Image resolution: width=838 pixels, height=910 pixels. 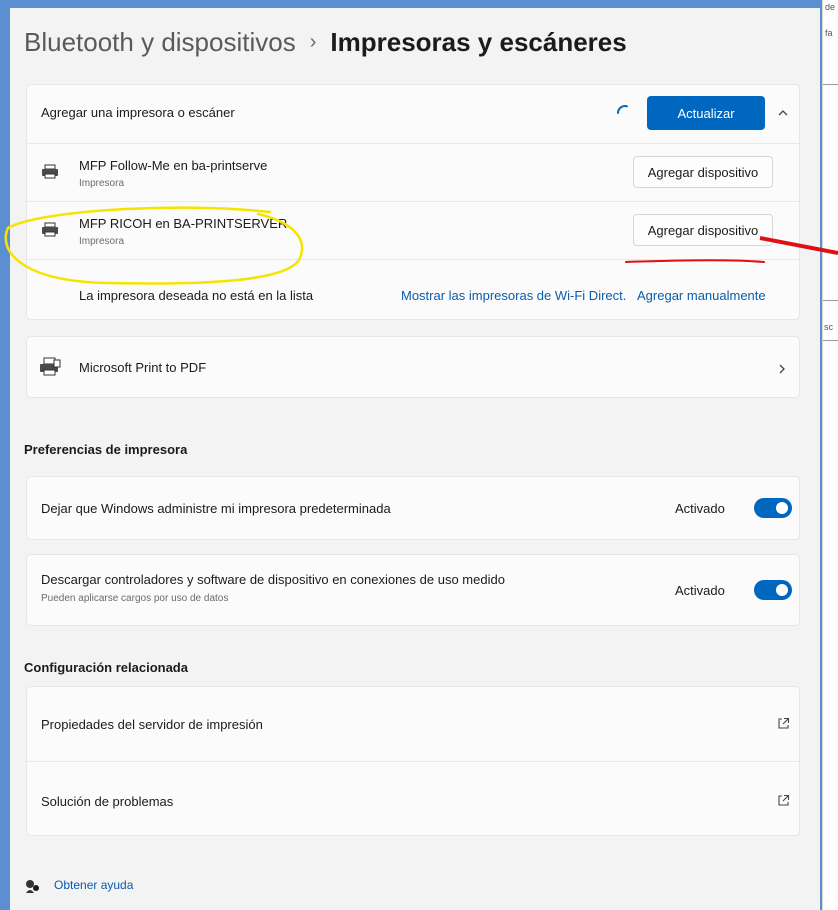 I want to click on printer-item: Microsoft Print to PDF, so click(x=413, y=367).